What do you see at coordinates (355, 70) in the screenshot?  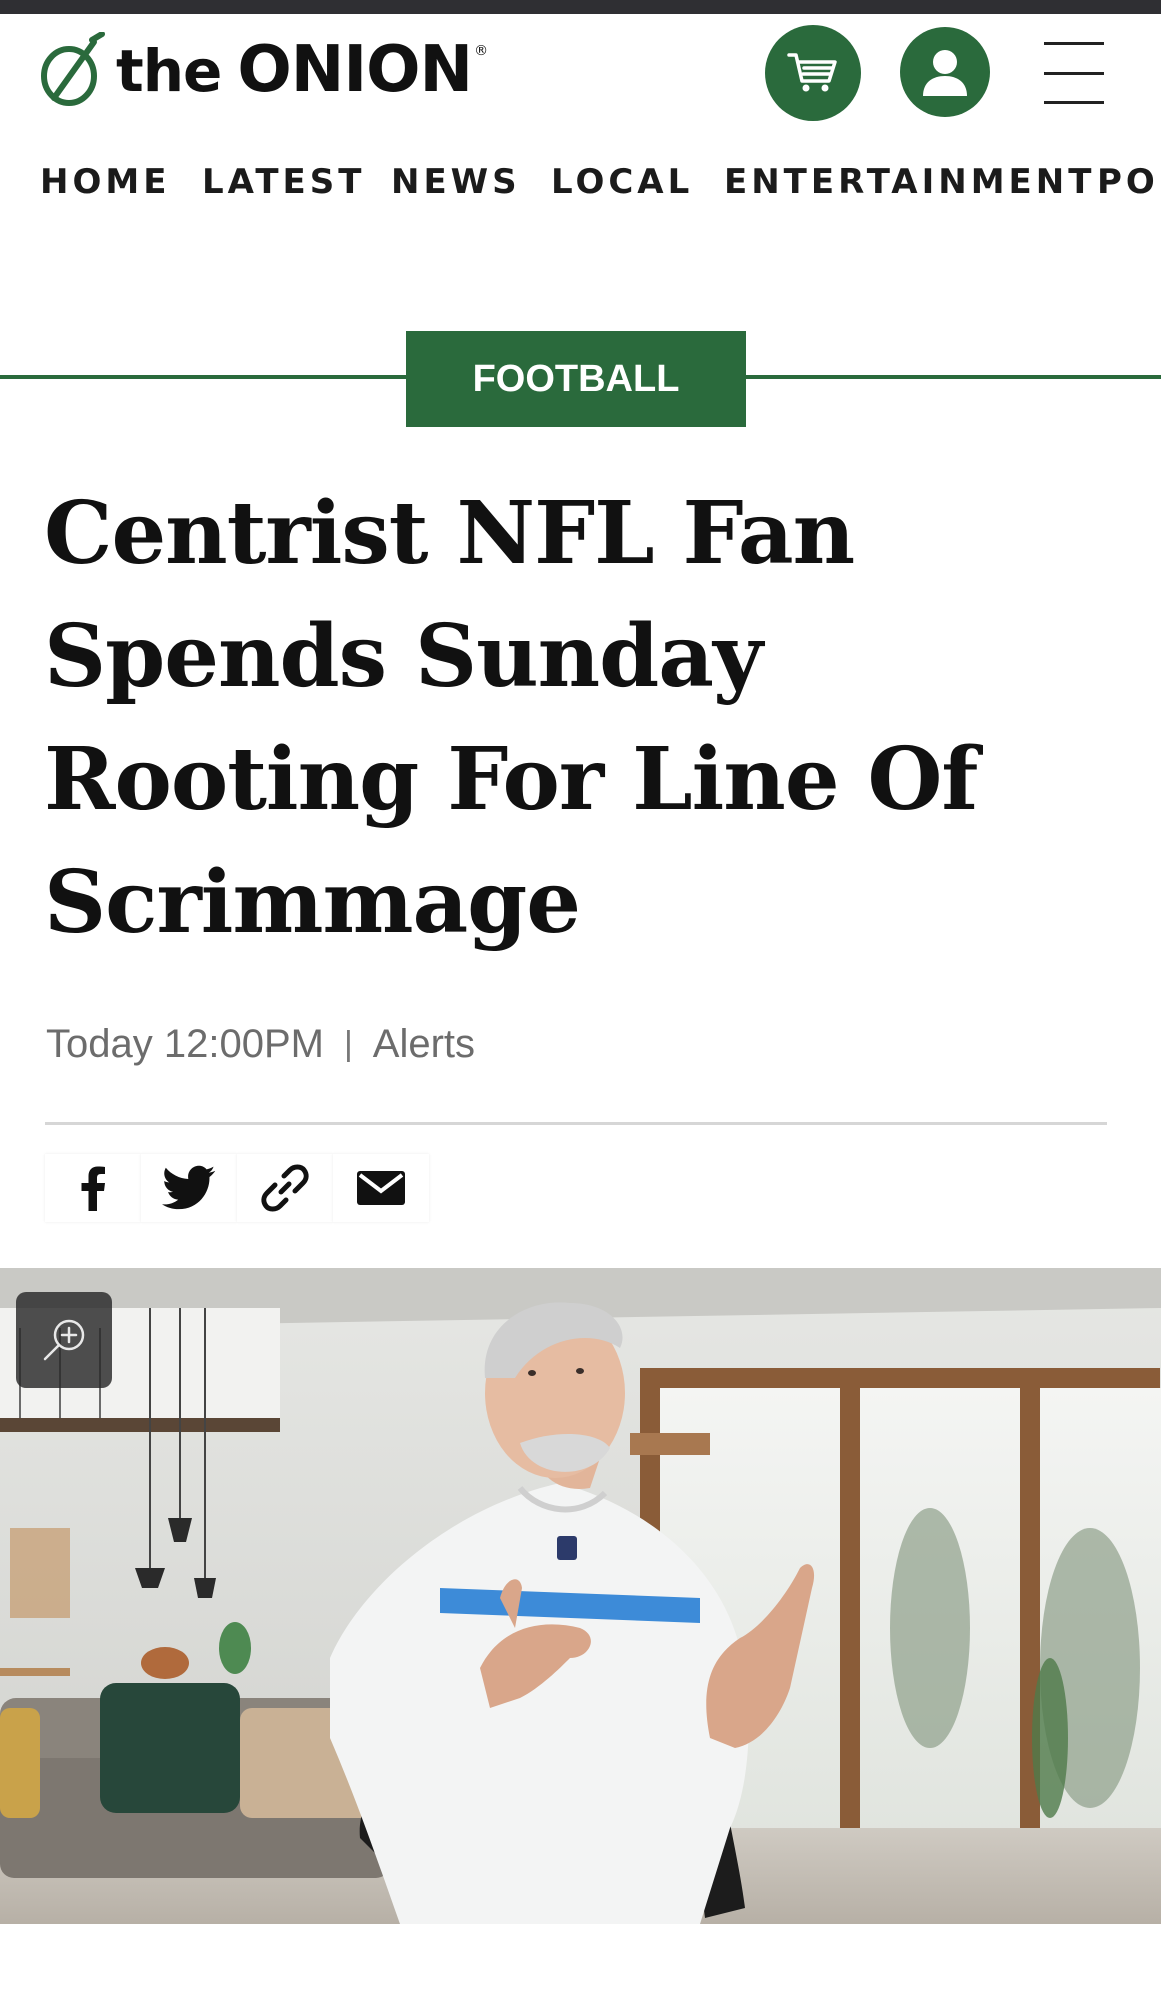 I see `logo-onion: ONION` at bounding box center [355, 70].